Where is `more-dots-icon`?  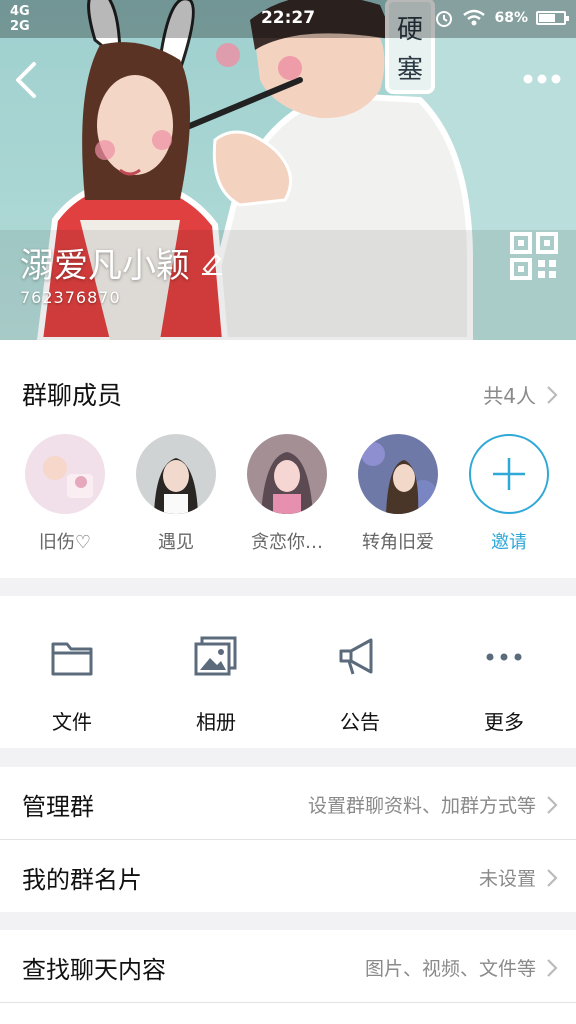
more-dots-icon is located at coordinates (504, 657).